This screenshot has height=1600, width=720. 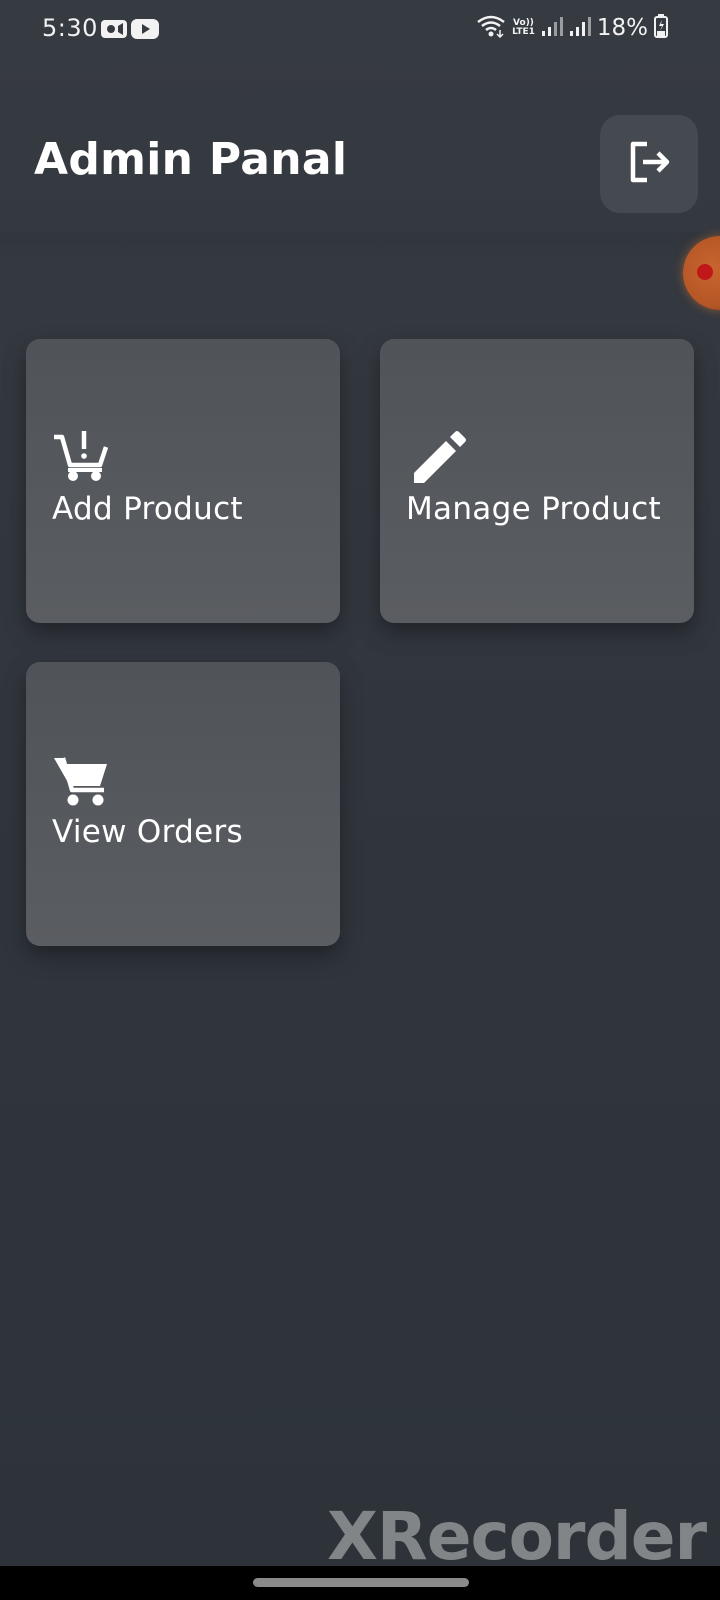 What do you see at coordinates (517, 1536) in the screenshot?
I see `recorder-watermark: XRecorder` at bounding box center [517, 1536].